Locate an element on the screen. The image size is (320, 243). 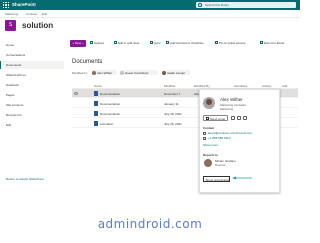
column-header-name: Name is located at coordinates (98, 86).